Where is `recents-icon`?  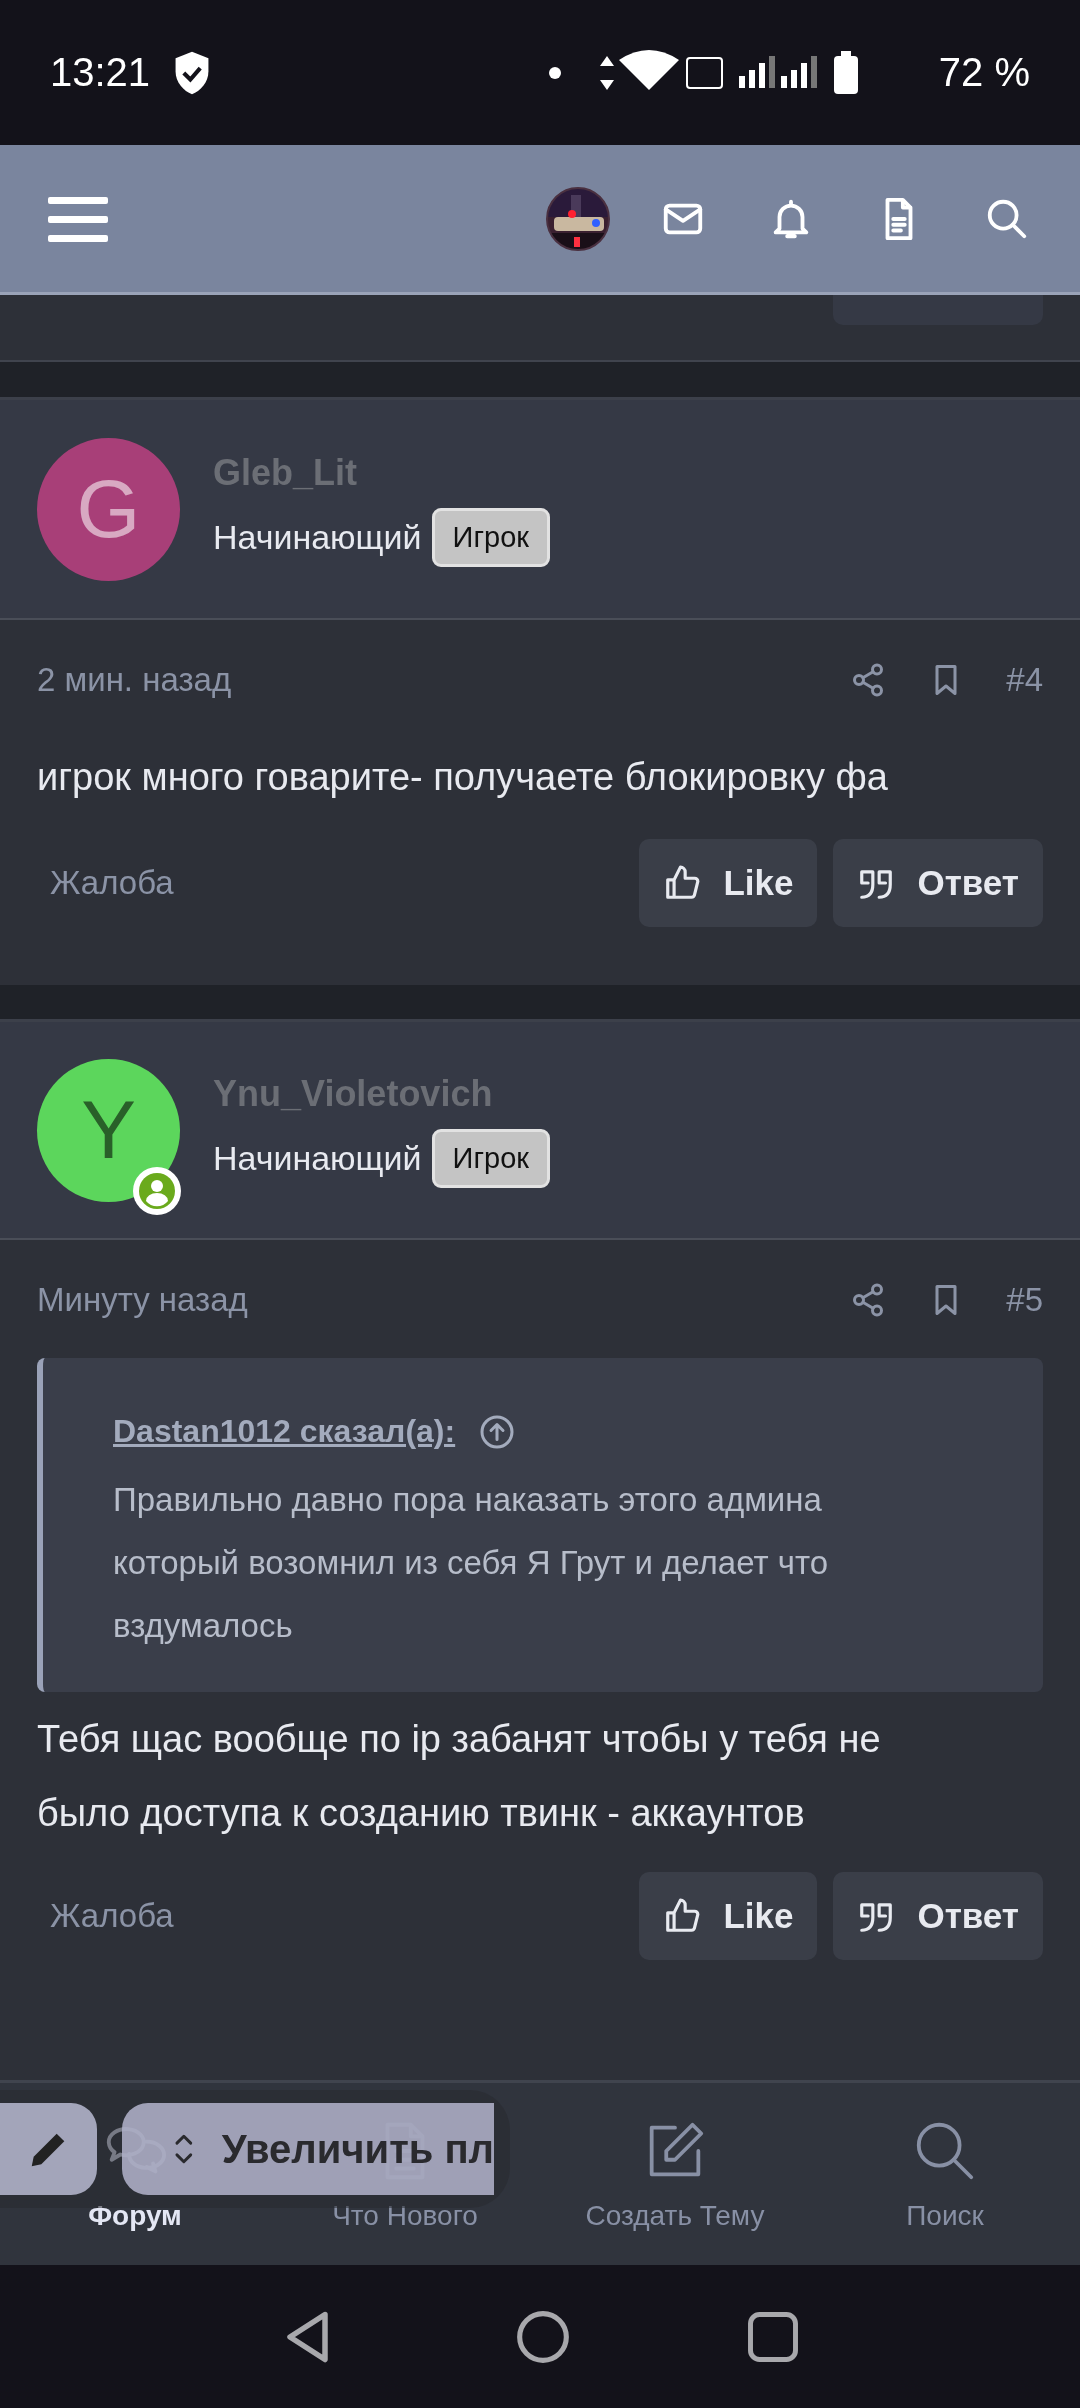 recents-icon is located at coordinates (773, 2336).